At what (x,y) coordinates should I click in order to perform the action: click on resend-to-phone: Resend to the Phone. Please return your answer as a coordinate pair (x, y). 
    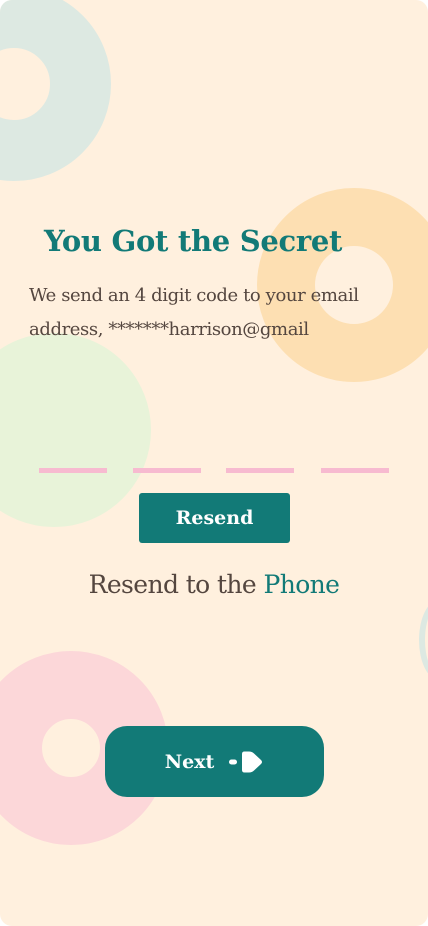
    Looking at the image, I should click on (214, 584).